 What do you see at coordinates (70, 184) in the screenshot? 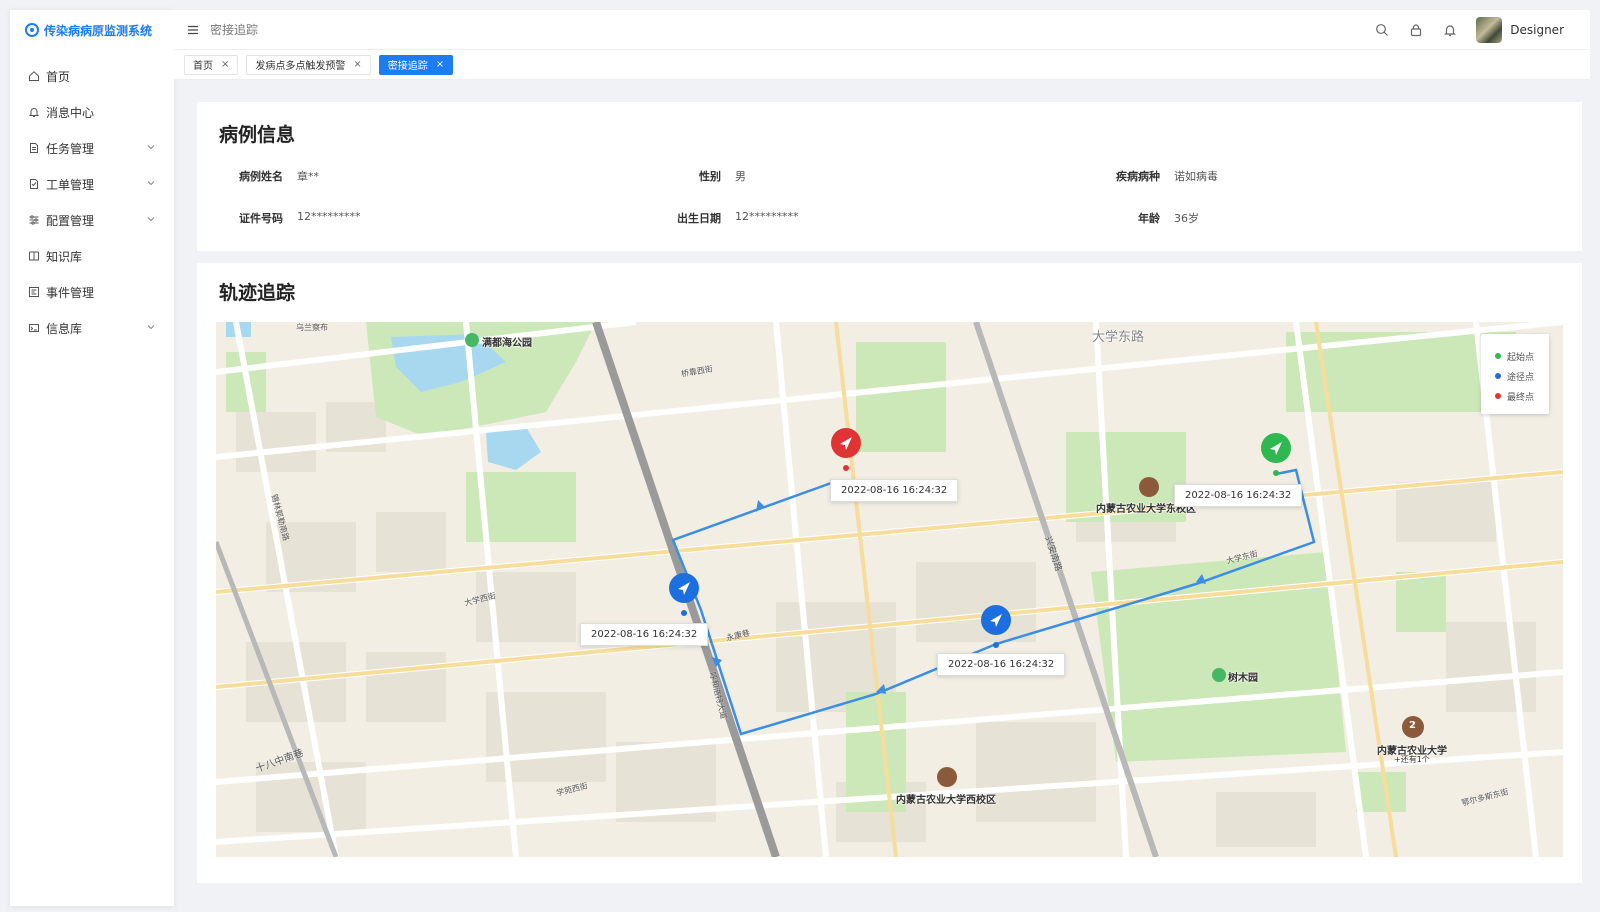
I see `sidebar-item-label: 工单管理` at bounding box center [70, 184].